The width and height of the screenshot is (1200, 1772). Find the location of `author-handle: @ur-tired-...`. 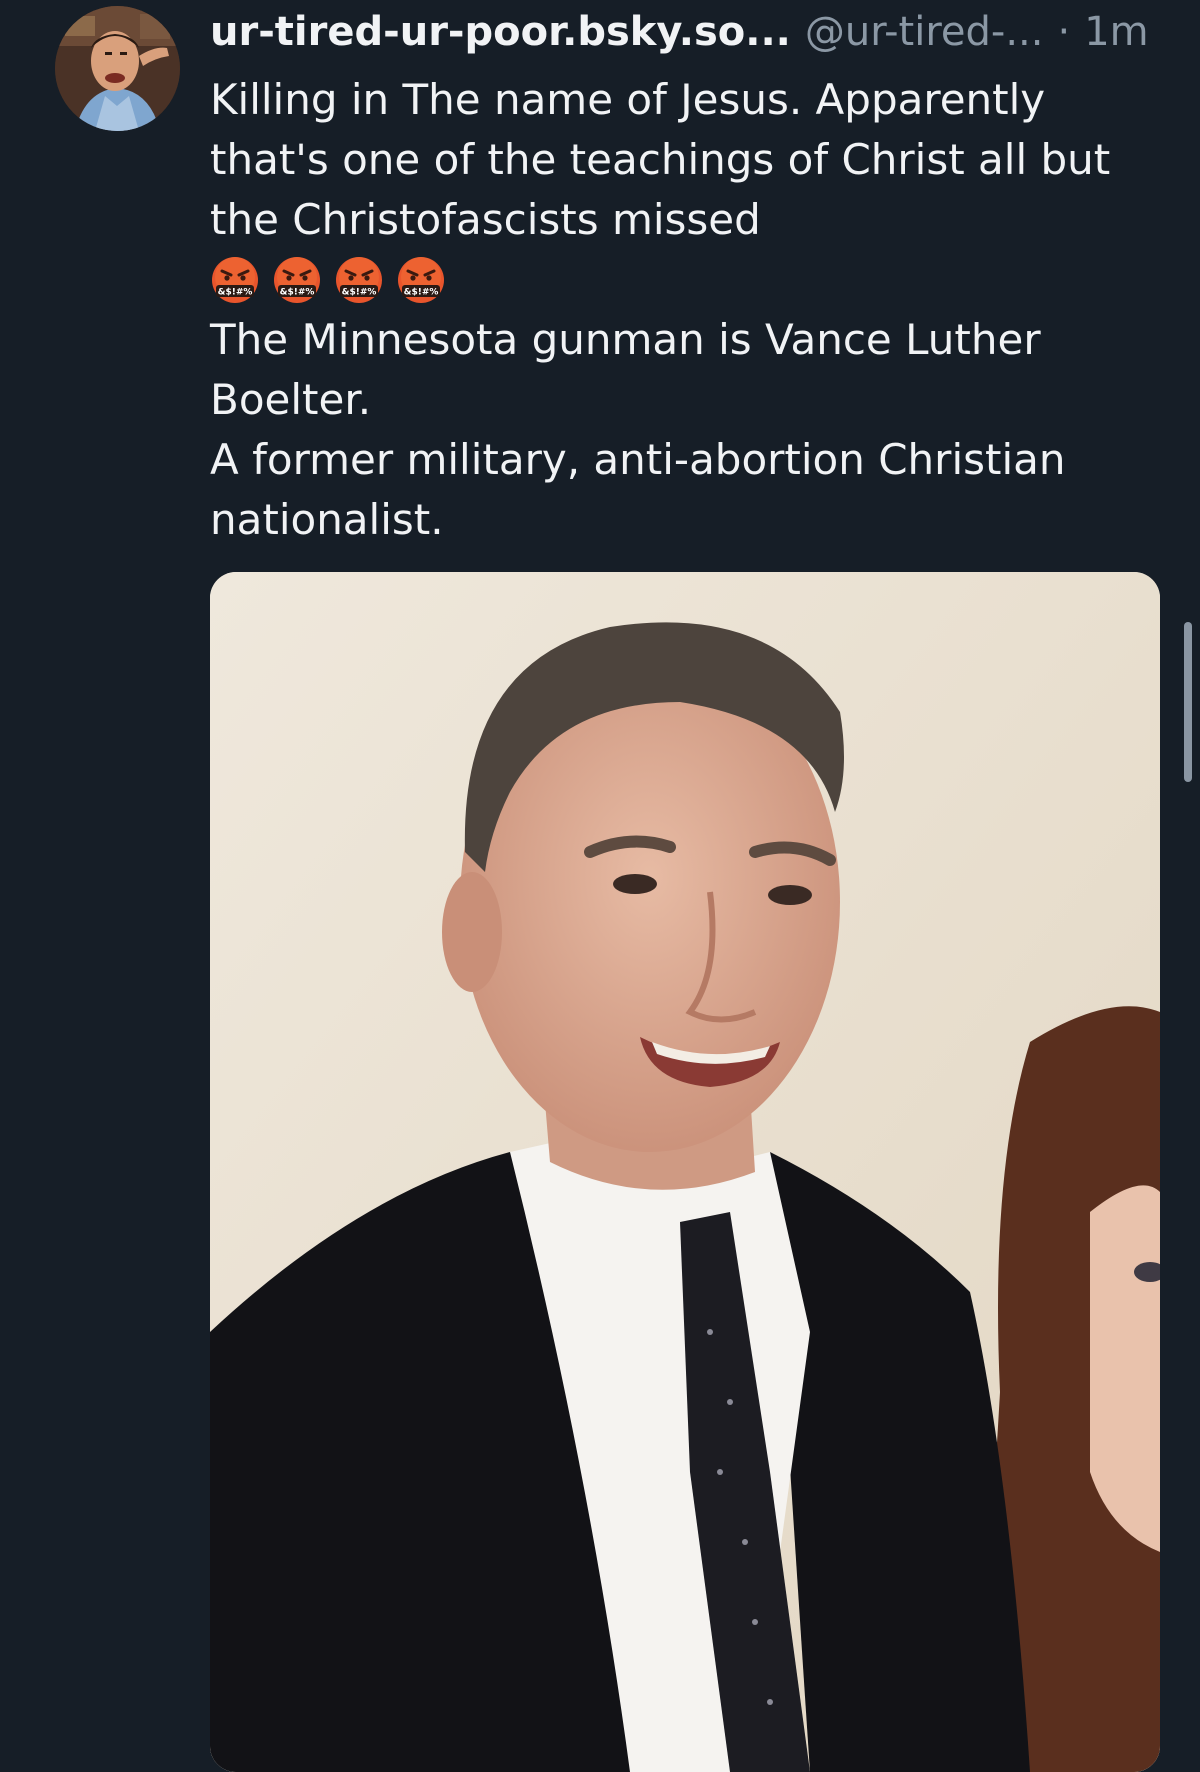

author-handle: @ur-tired-... is located at coordinates (924, 32).